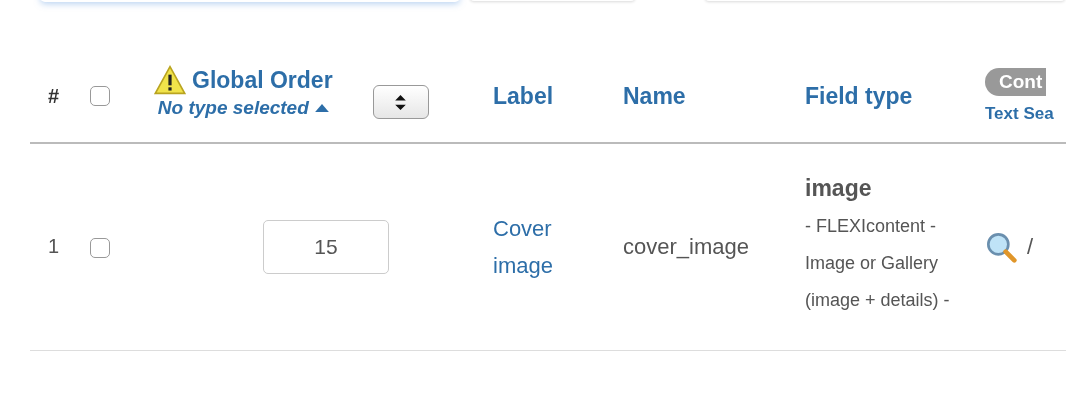  I want to click on sort-toggle-button, so click(400, 102).